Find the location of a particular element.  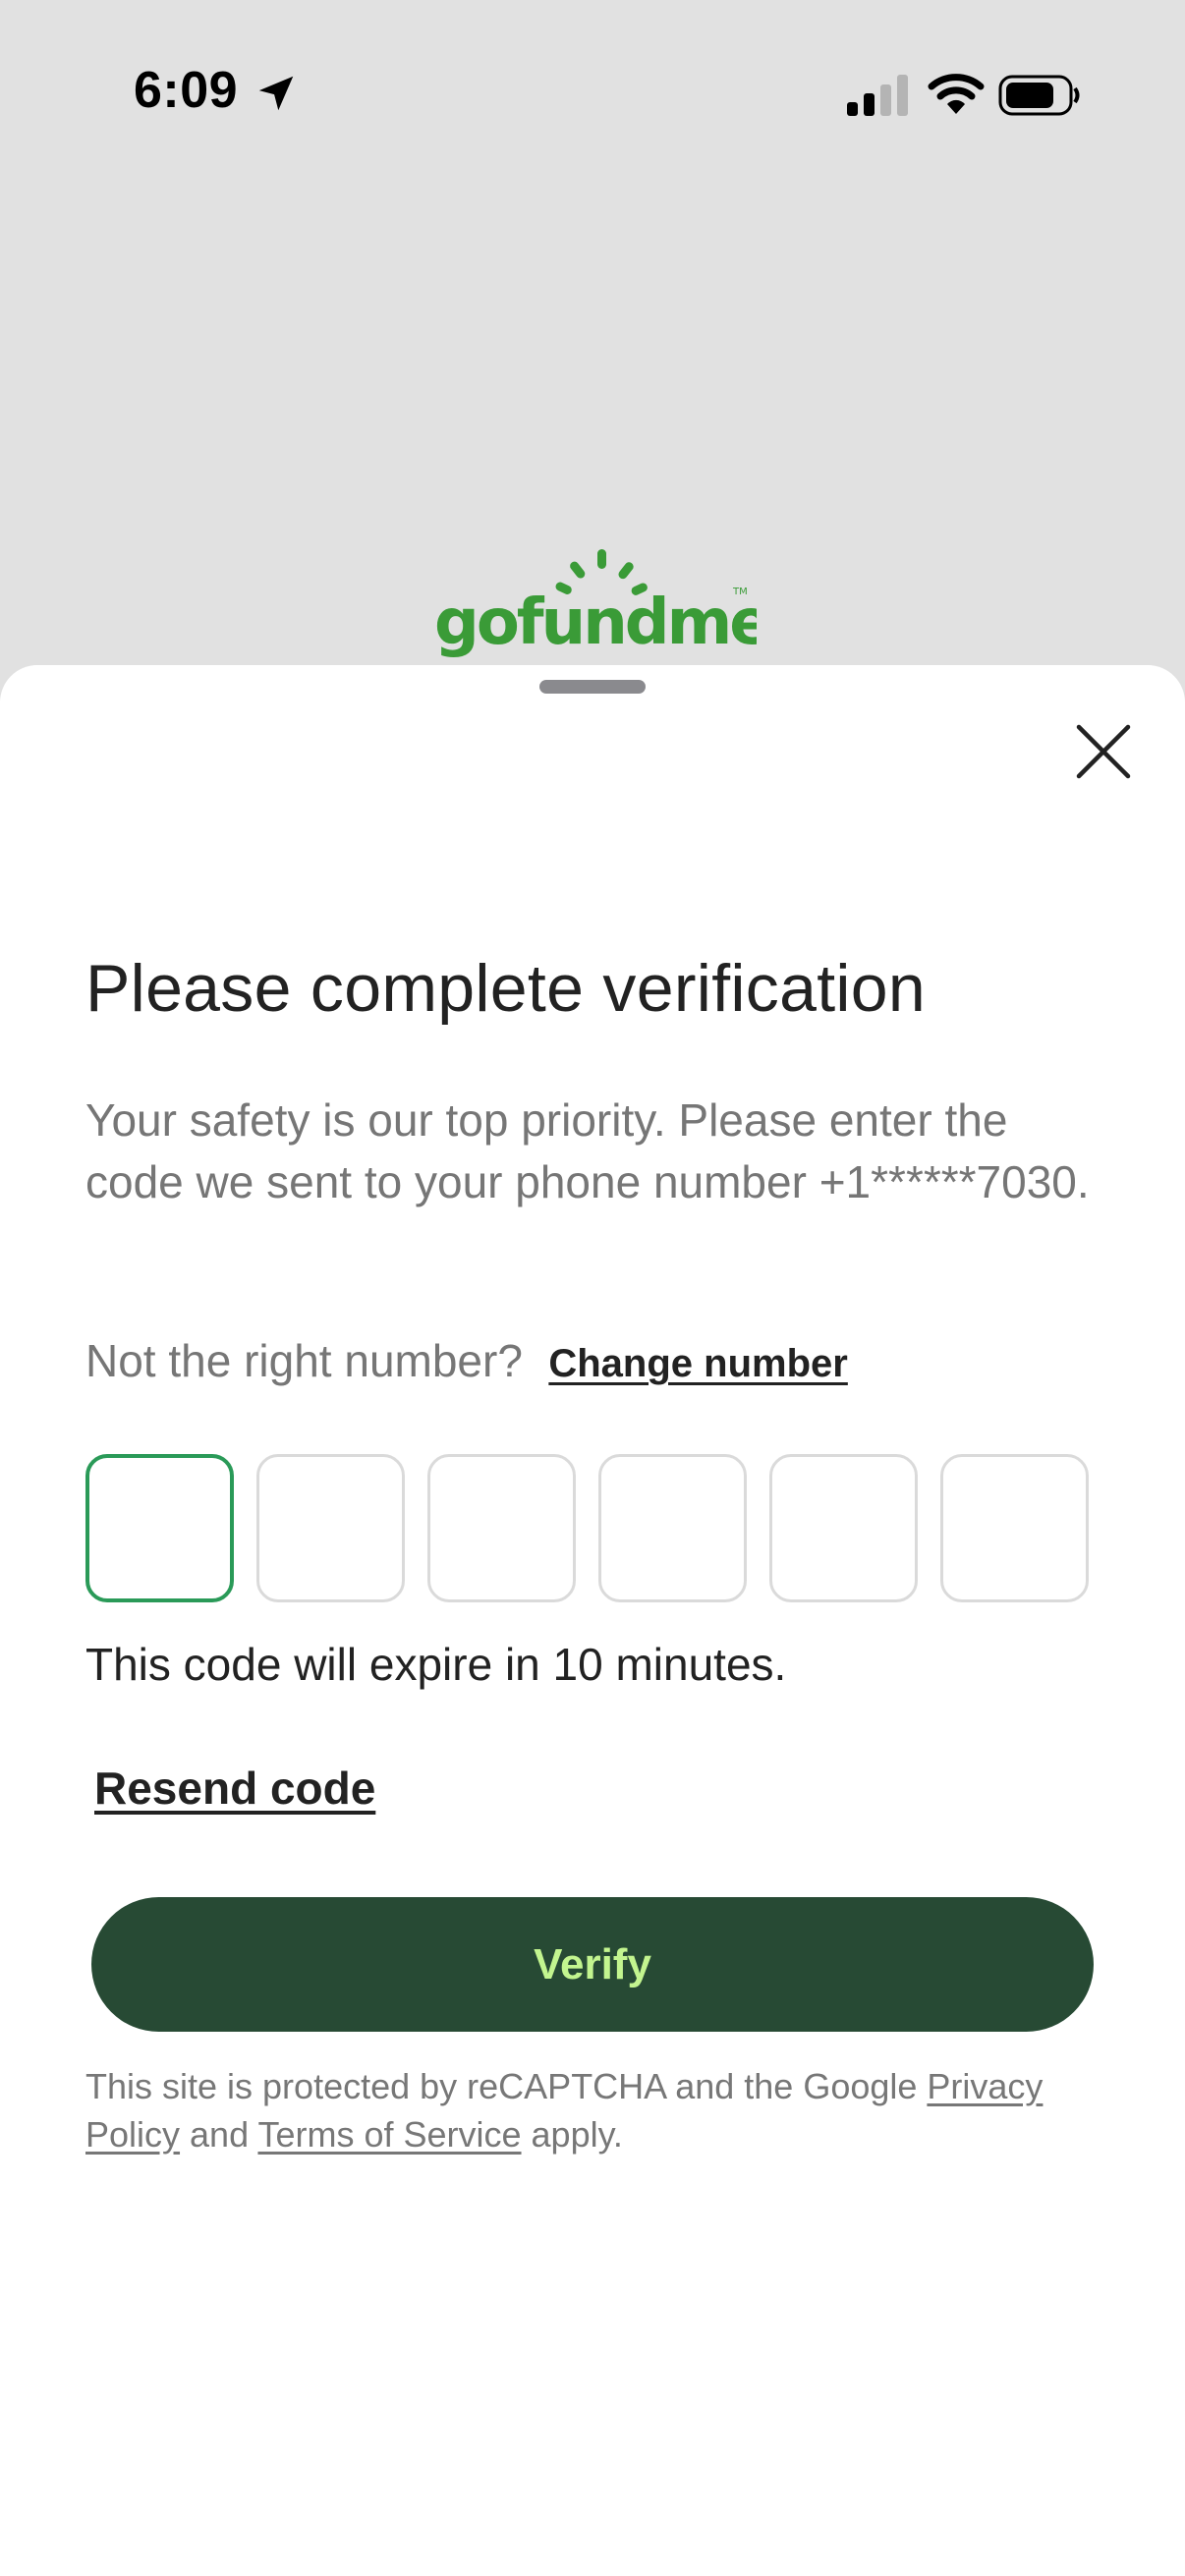

wrong-number-text: Not the right number? is located at coordinates (304, 1360).